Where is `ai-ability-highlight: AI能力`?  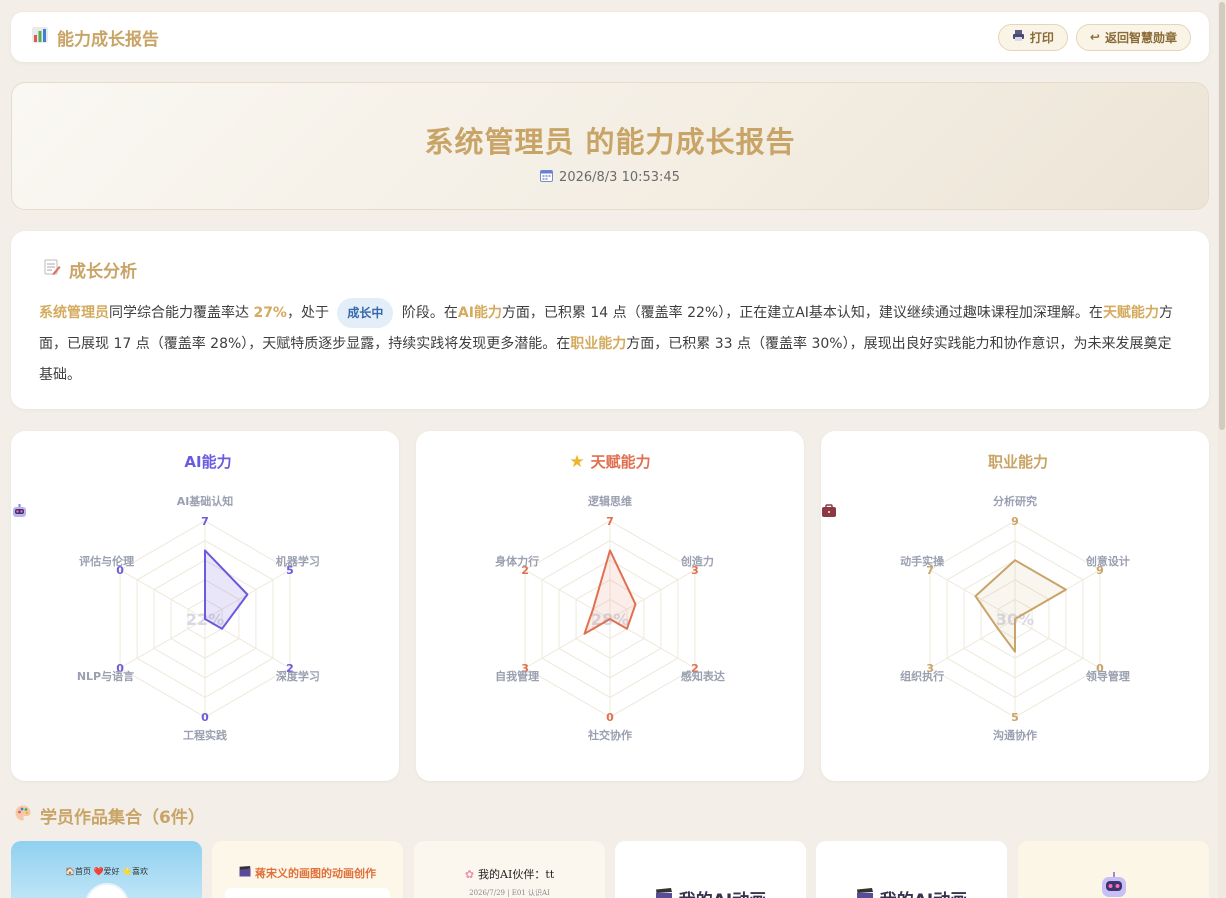
ai-ability-highlight: AI能力 is located at coordinates (479, 313).